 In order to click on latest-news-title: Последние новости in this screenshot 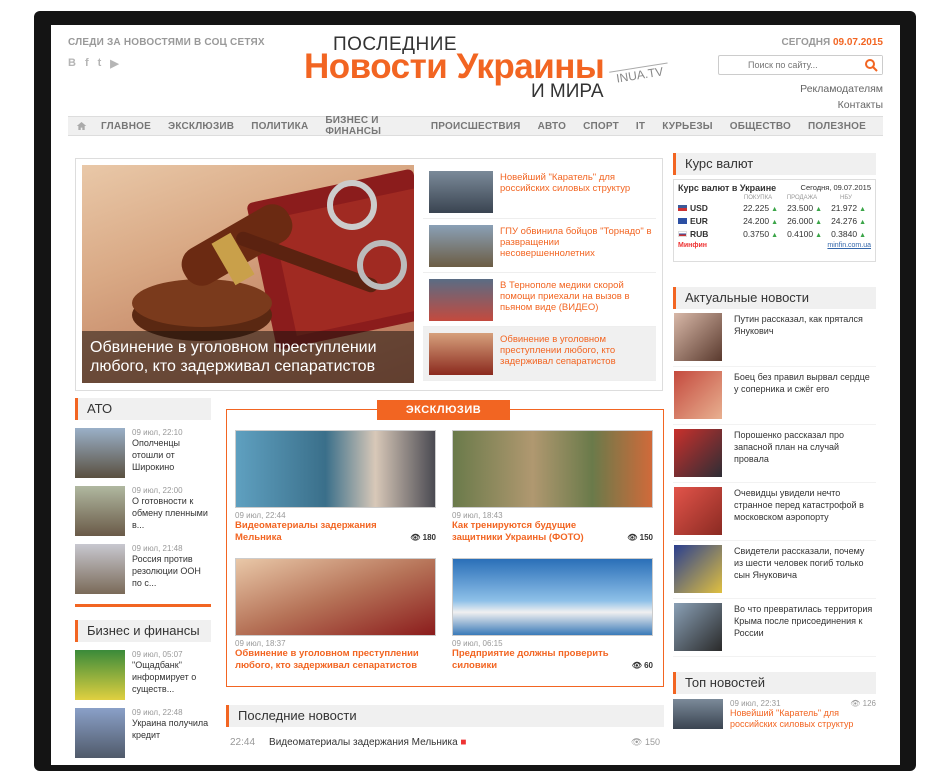, I will do `click(445, 716)`.